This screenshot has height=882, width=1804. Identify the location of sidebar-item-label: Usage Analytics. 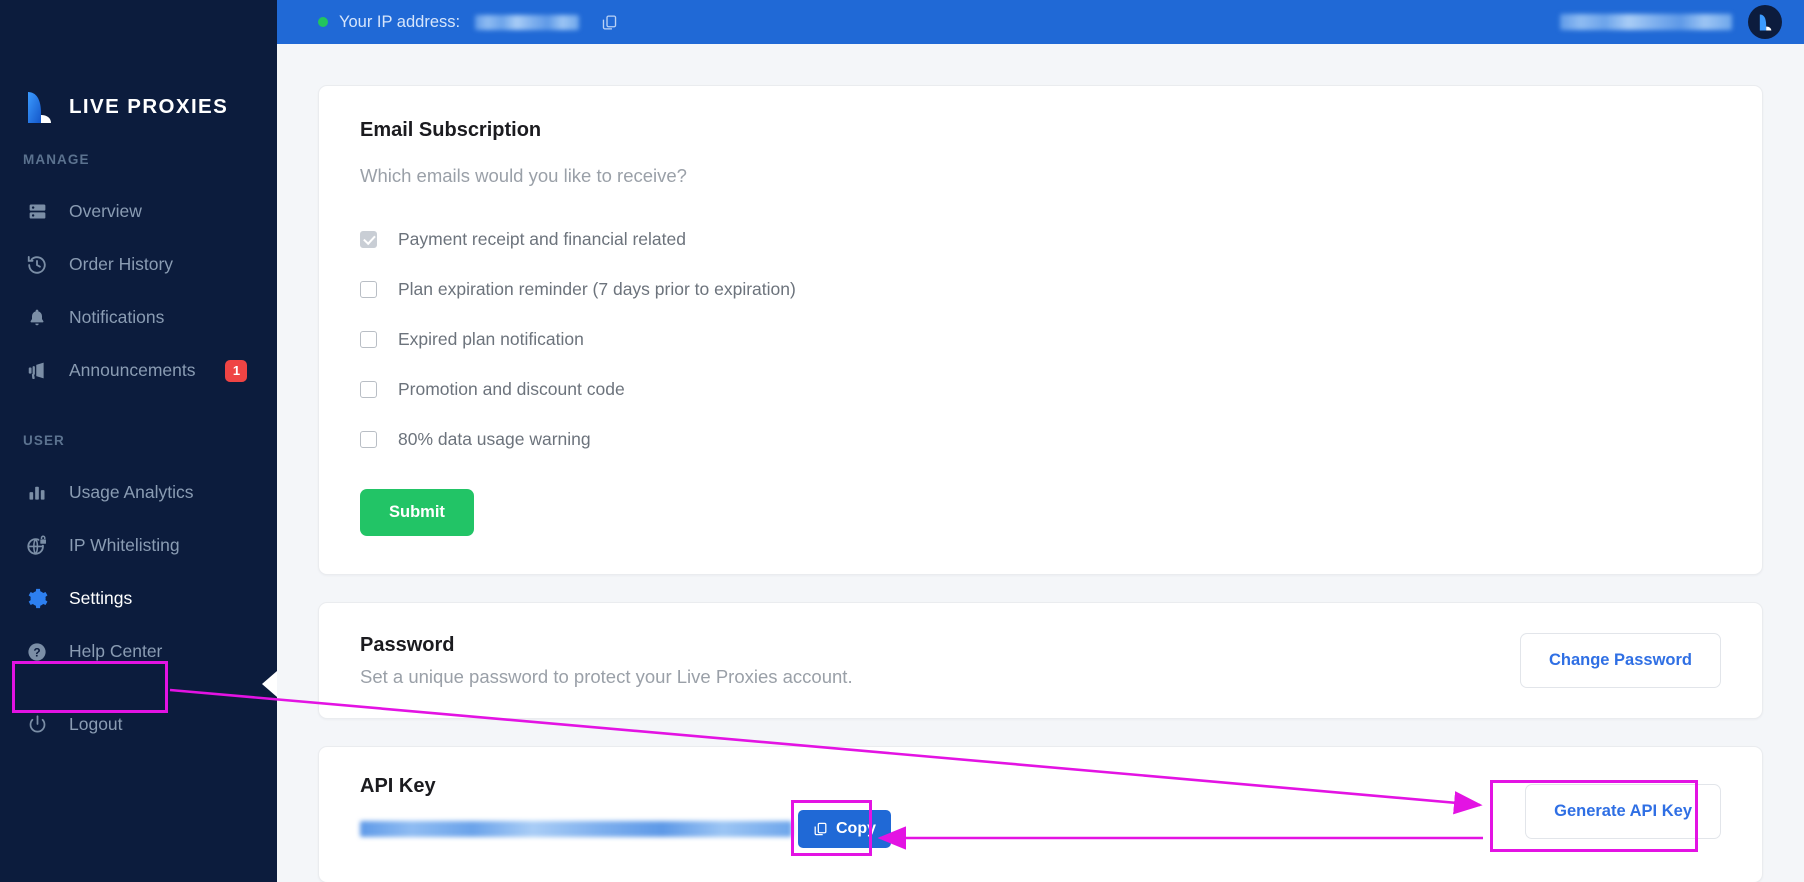
(131, 492).